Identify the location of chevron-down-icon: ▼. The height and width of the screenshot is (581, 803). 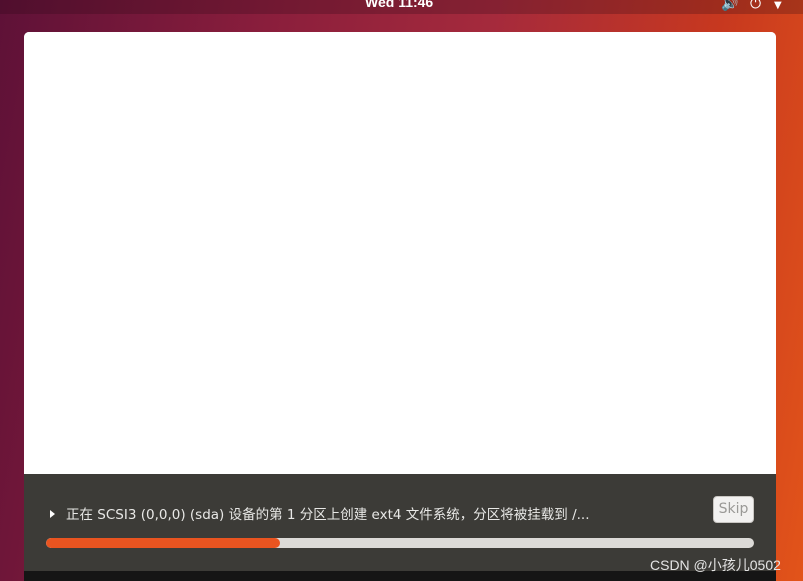
(778, 6).